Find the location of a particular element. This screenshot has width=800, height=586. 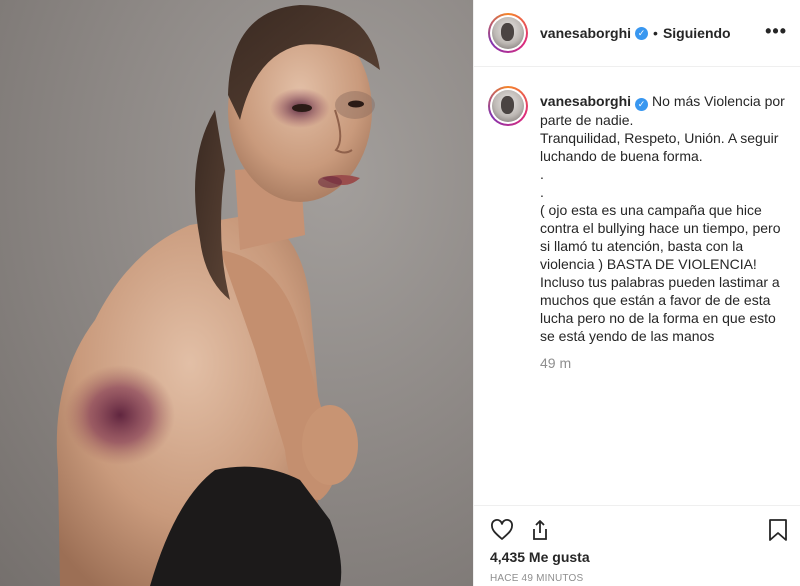

caption-avatar is located at coordinates (508, 106).